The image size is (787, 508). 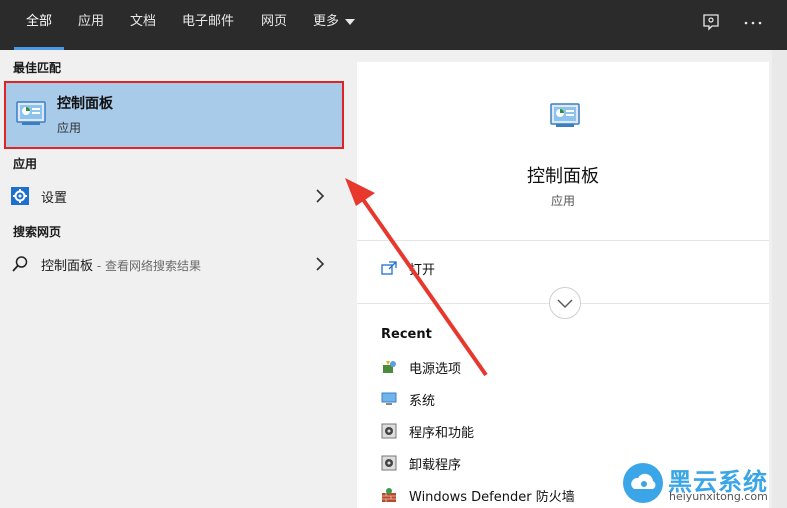 I want to click on scrollbar, so click(x=779, y=279).